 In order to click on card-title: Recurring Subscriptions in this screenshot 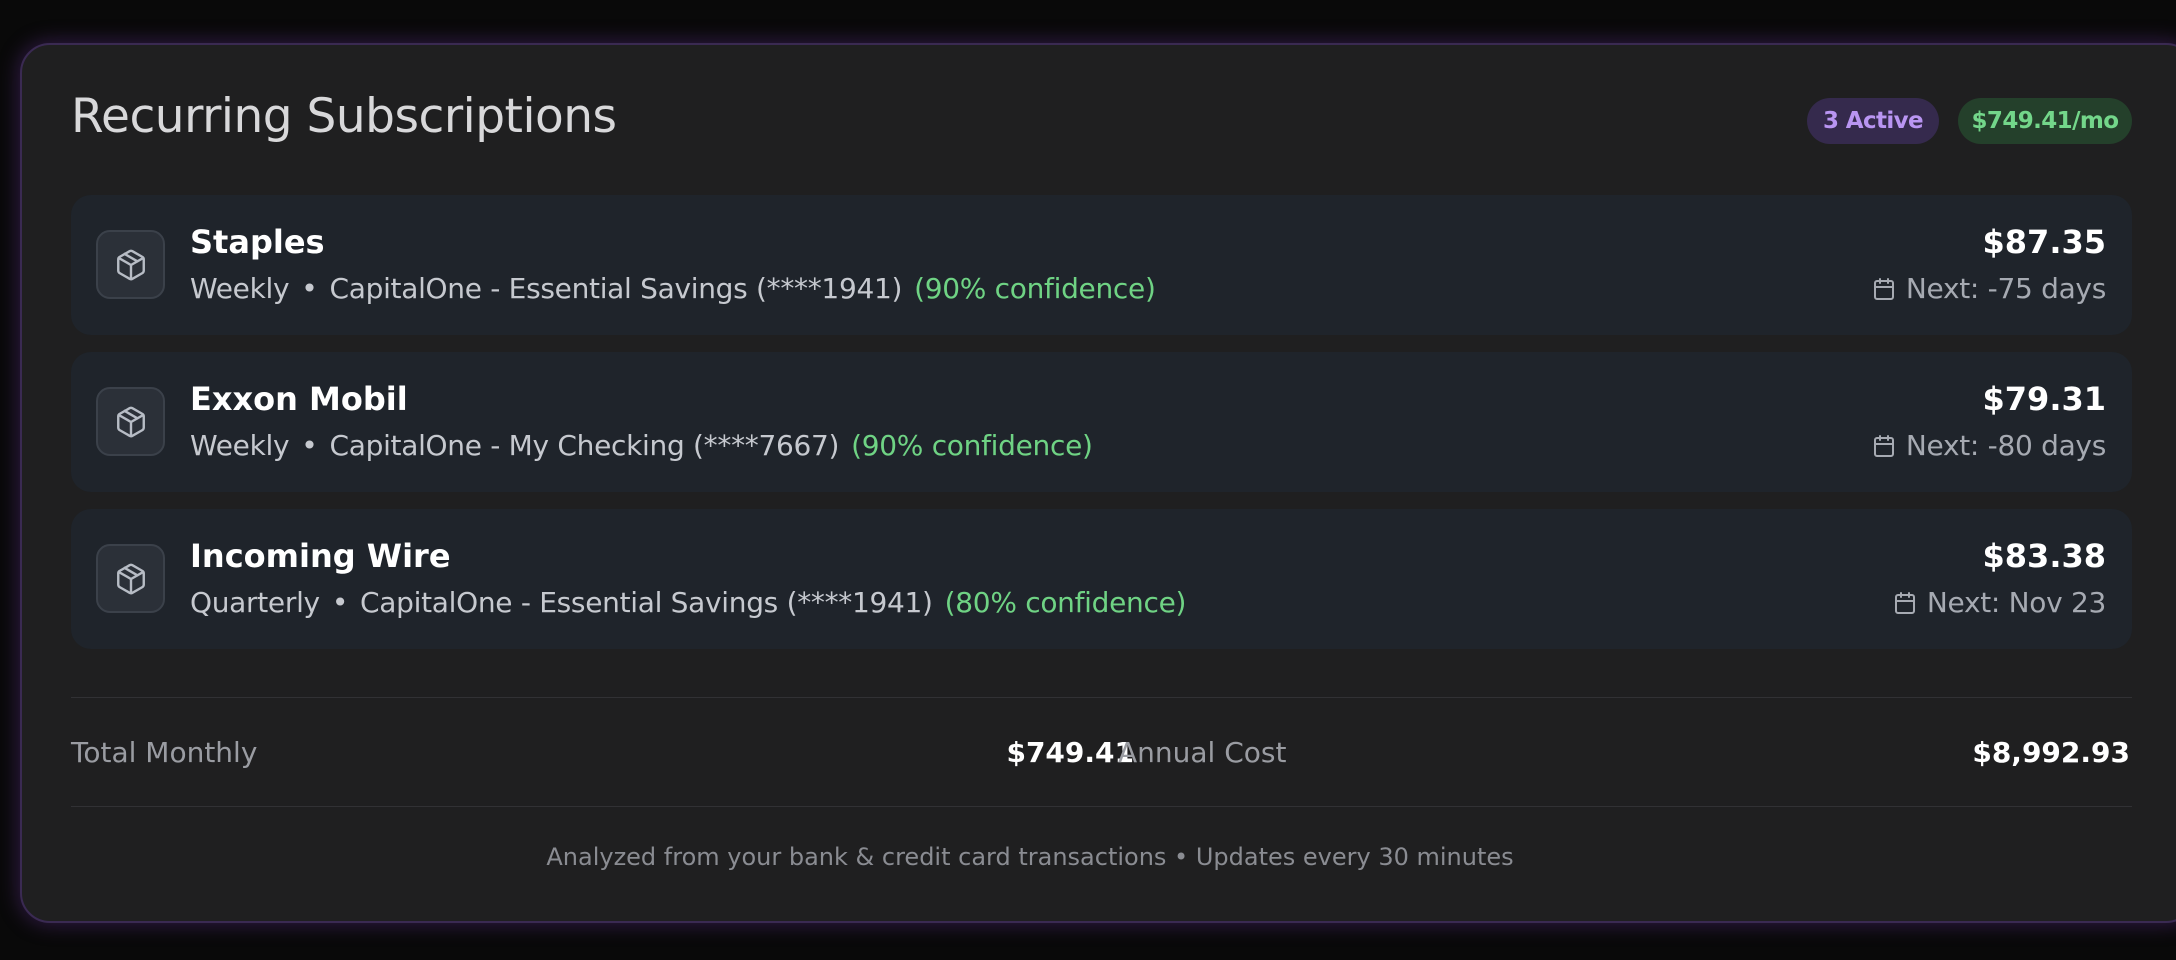, I will do `click(344, 116)`.